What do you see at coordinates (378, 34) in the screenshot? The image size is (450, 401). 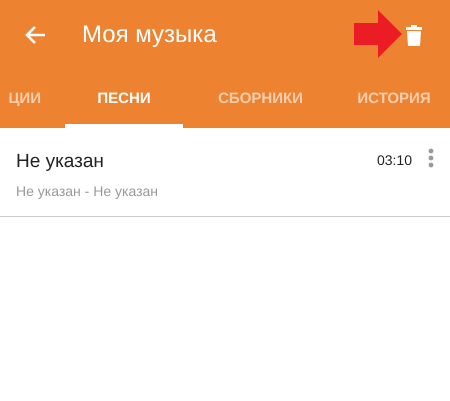 I see `annotation-arrow` at bounding box center [378, 34].